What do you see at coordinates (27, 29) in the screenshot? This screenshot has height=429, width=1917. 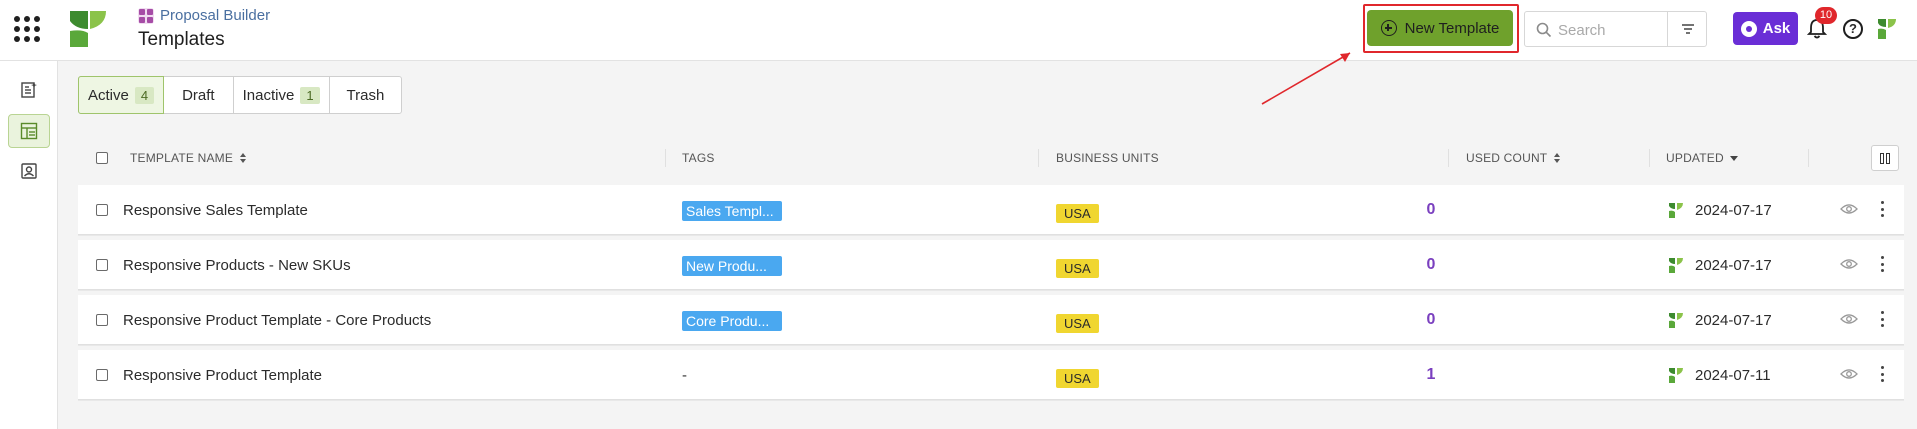 I see `apps-grid-icon` at bounding box center [27, 29].